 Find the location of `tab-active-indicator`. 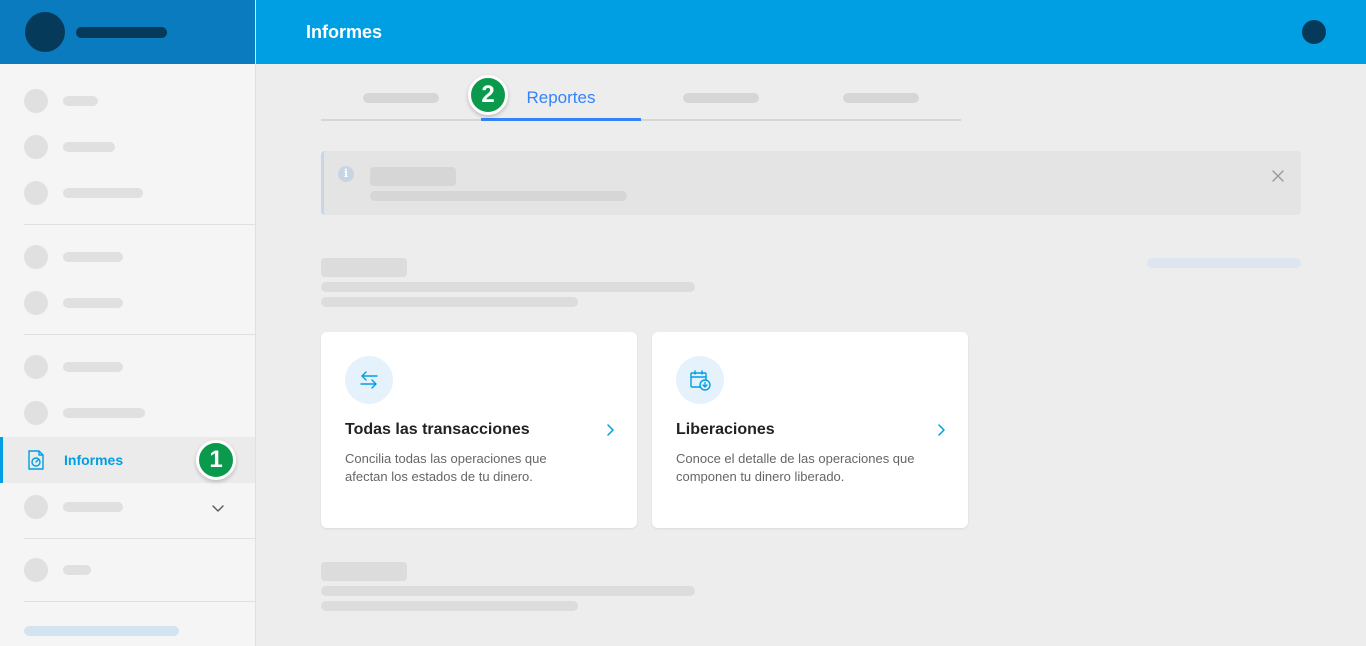

tab-active-indicator is located at coordinates (561, 119).